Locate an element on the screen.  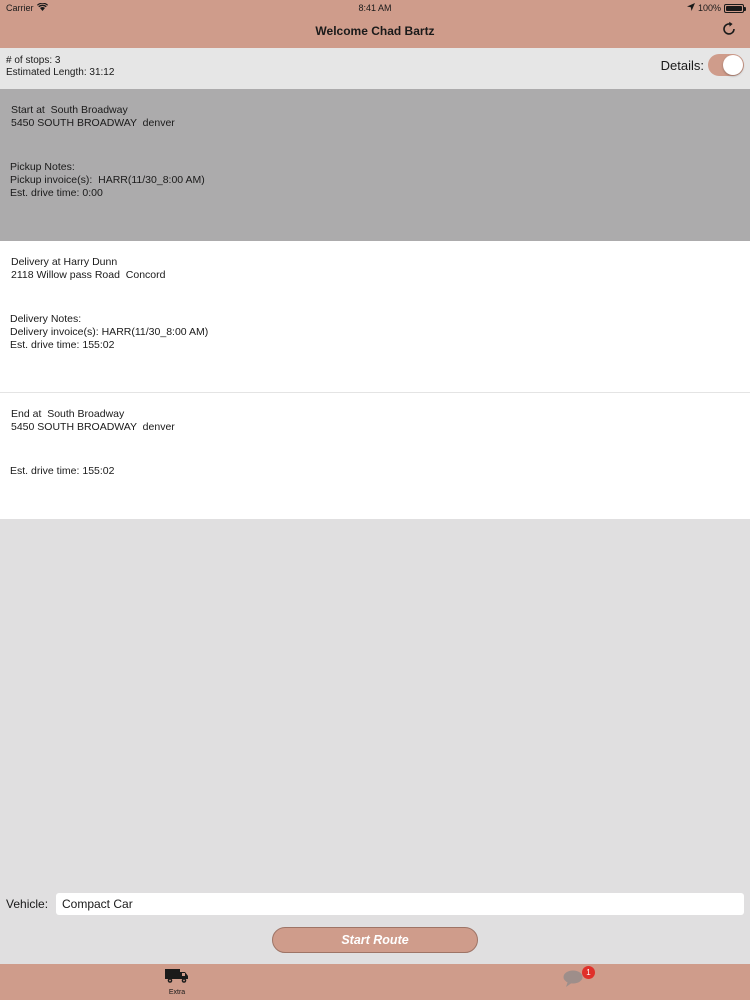
tab-extra-label: Extra is located at coordinates (177, 992).